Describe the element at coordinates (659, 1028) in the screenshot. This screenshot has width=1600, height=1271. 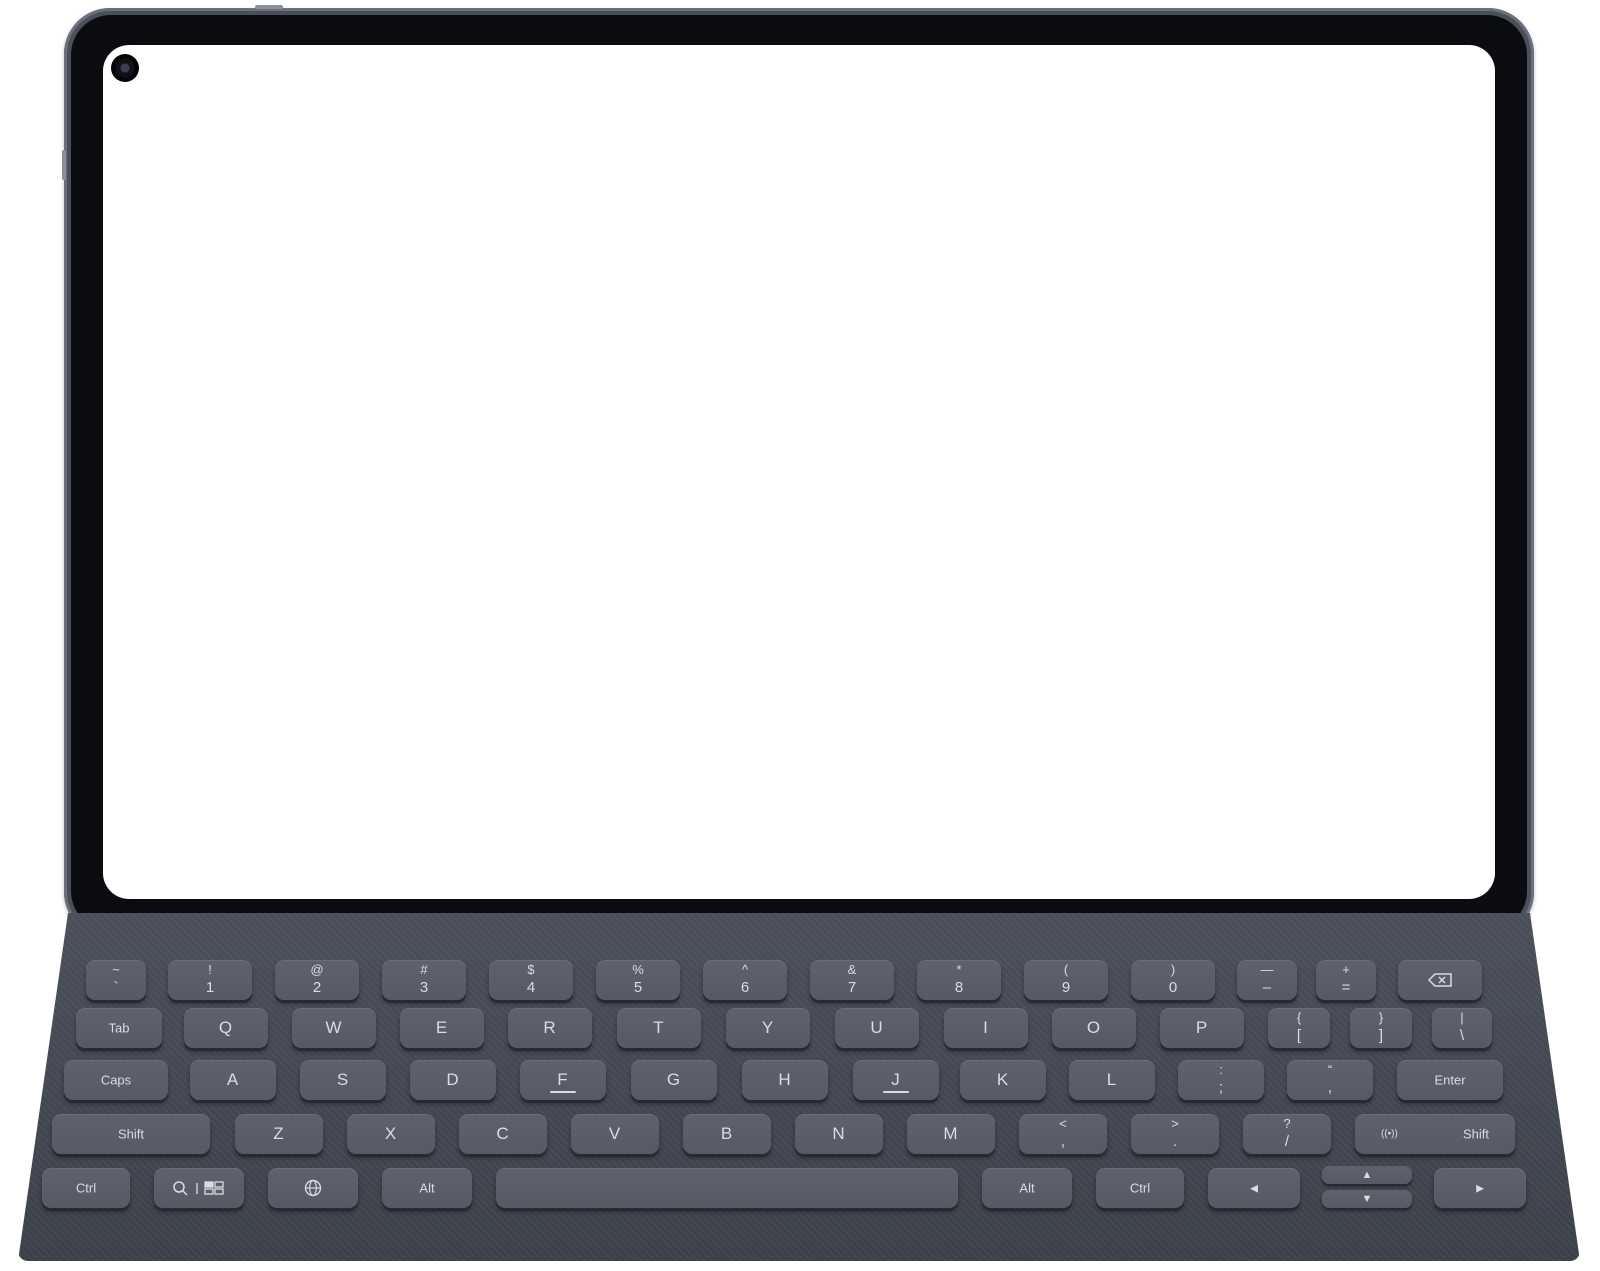
I see `key-t: T` at that location.